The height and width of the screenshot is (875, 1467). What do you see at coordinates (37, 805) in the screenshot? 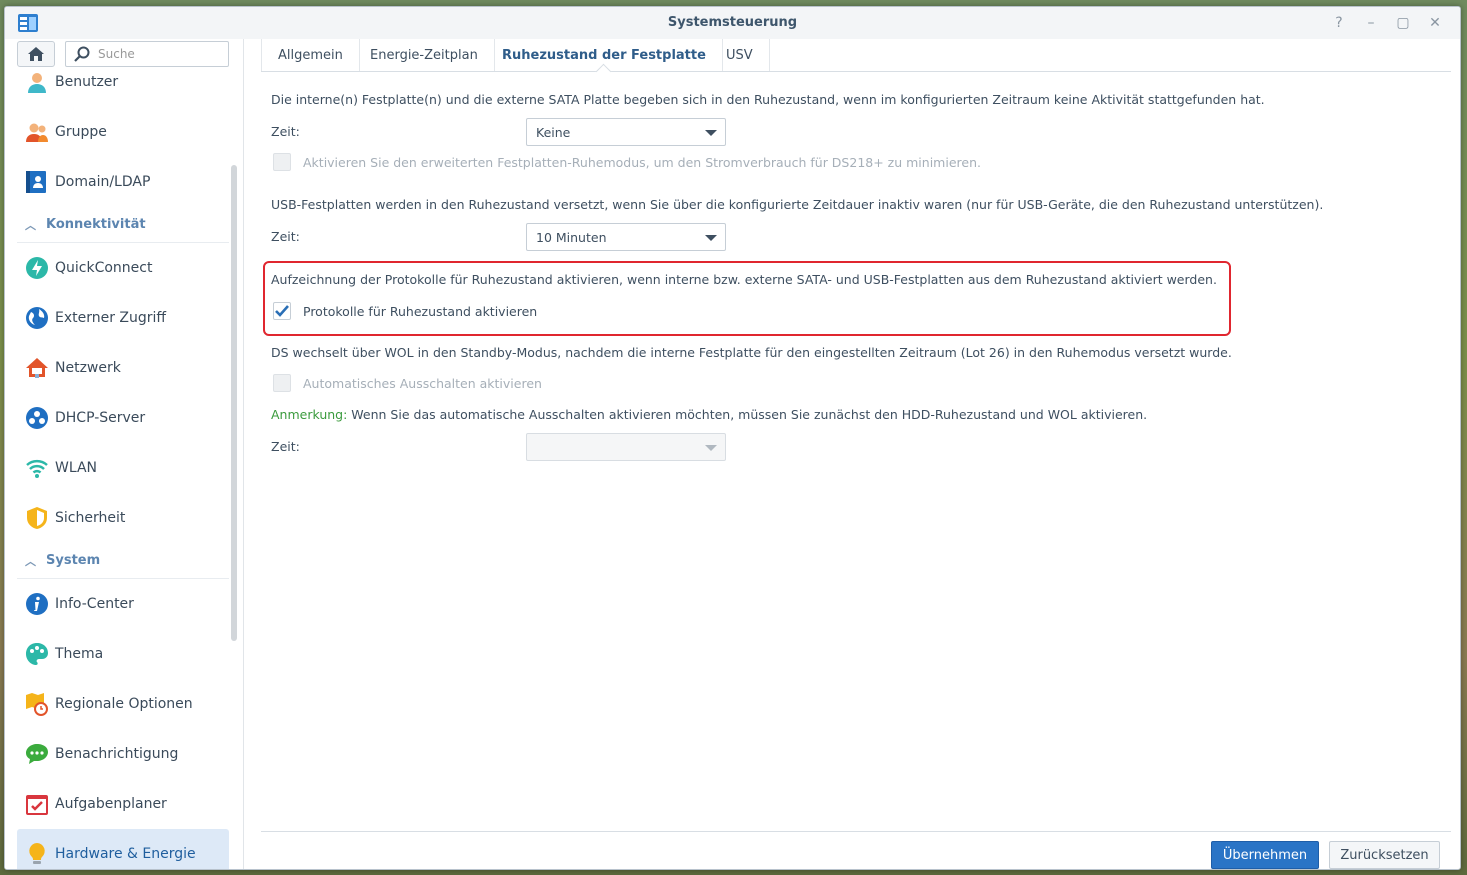
I see `calendar-check-icon` at bounding box center [37, 805].